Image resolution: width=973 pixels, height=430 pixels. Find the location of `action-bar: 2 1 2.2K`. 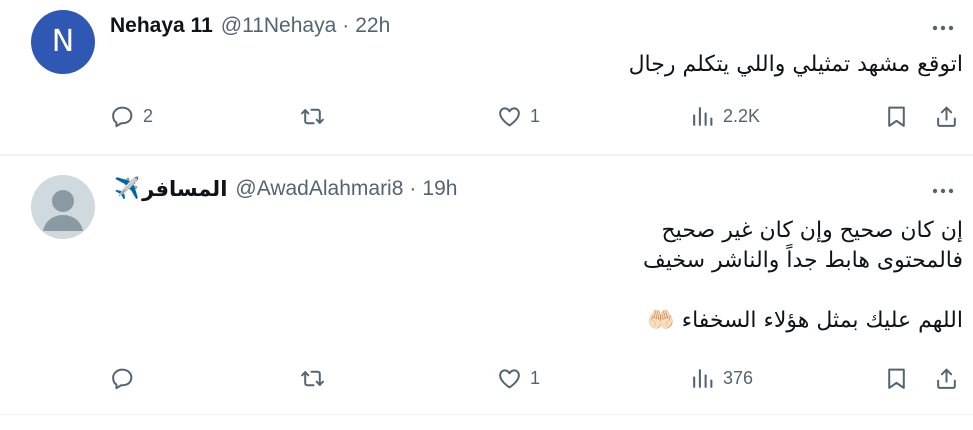

action-bar: 2 1 2.2K is located at coordinates (529, 116).